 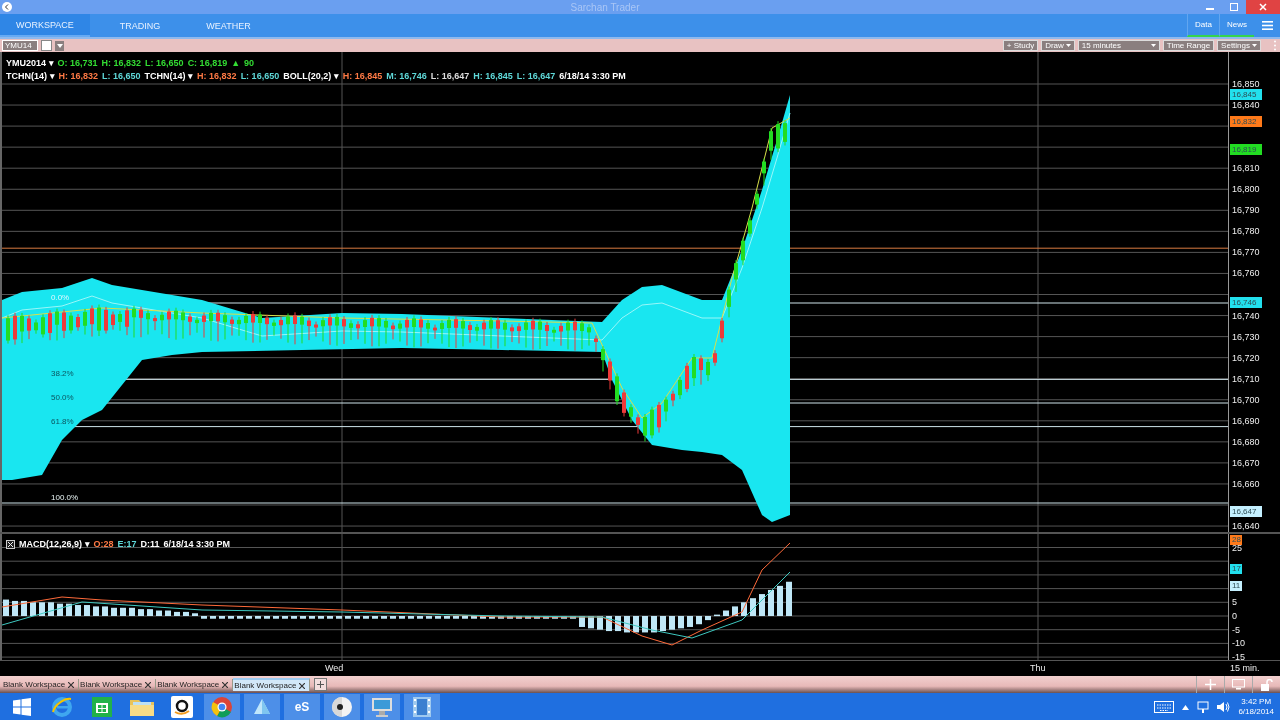 What do you see at coordinates (222, 707) in the screenshot?
I see `chrome-icon` at bounding box center [222, 707].